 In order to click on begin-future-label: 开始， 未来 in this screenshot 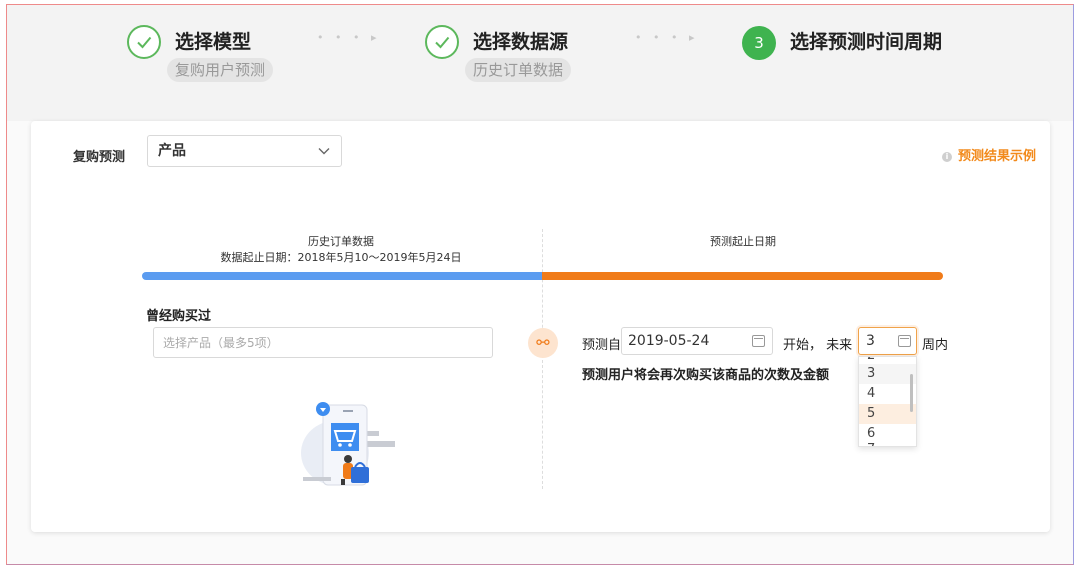, I will do `click(817, 343)`.